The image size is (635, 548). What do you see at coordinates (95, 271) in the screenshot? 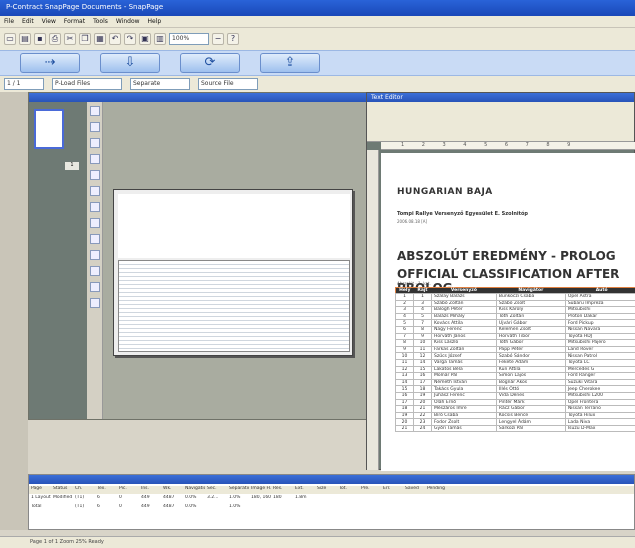
I see `eraser-tool-icon` at bounding box center [95, 271].